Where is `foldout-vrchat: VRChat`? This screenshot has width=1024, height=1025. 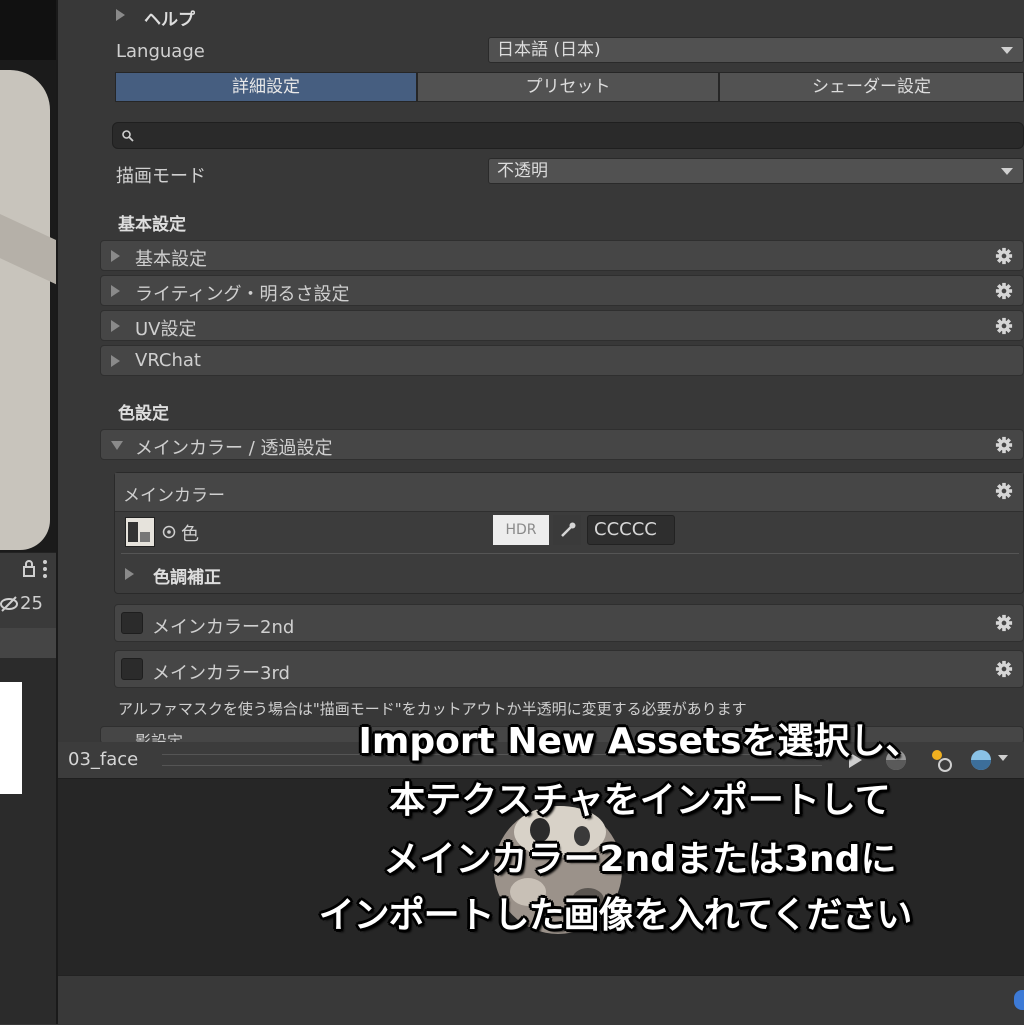
foldout-vrchat: VRChat is located at coordinates (562, 360).